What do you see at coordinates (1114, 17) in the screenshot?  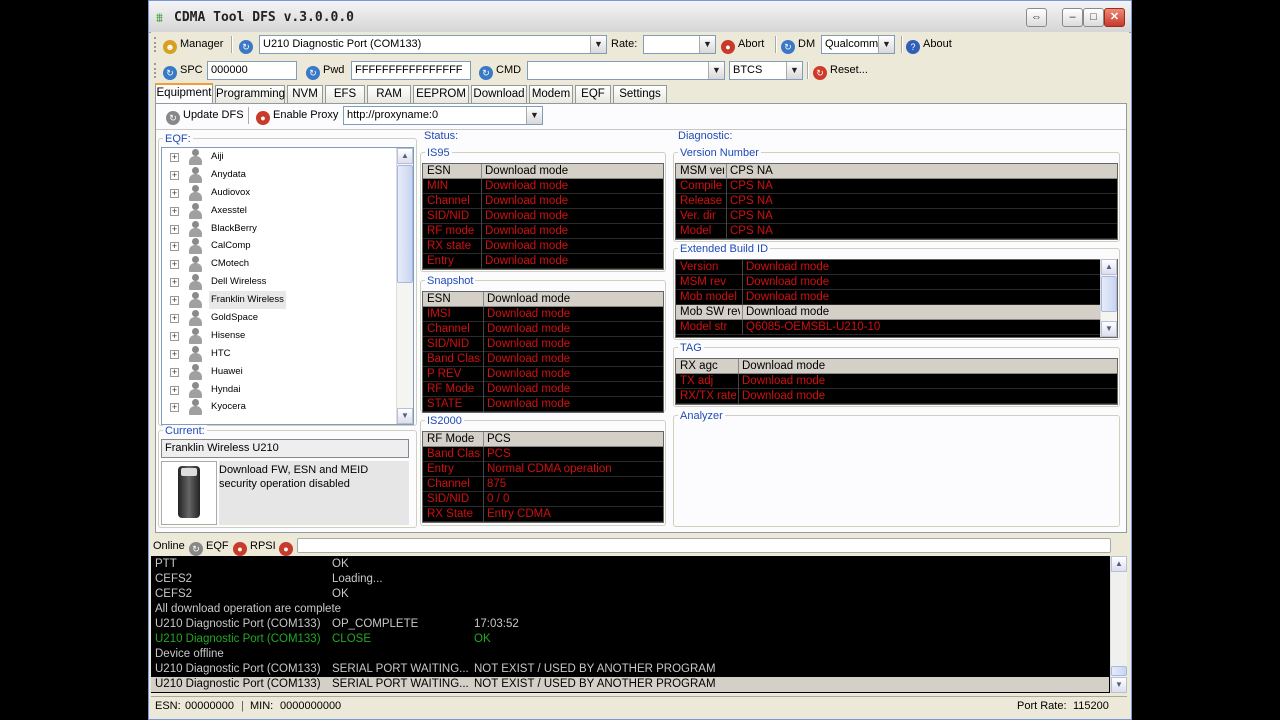 I see `close-button: ✕` at bounding box center [1114, 17].